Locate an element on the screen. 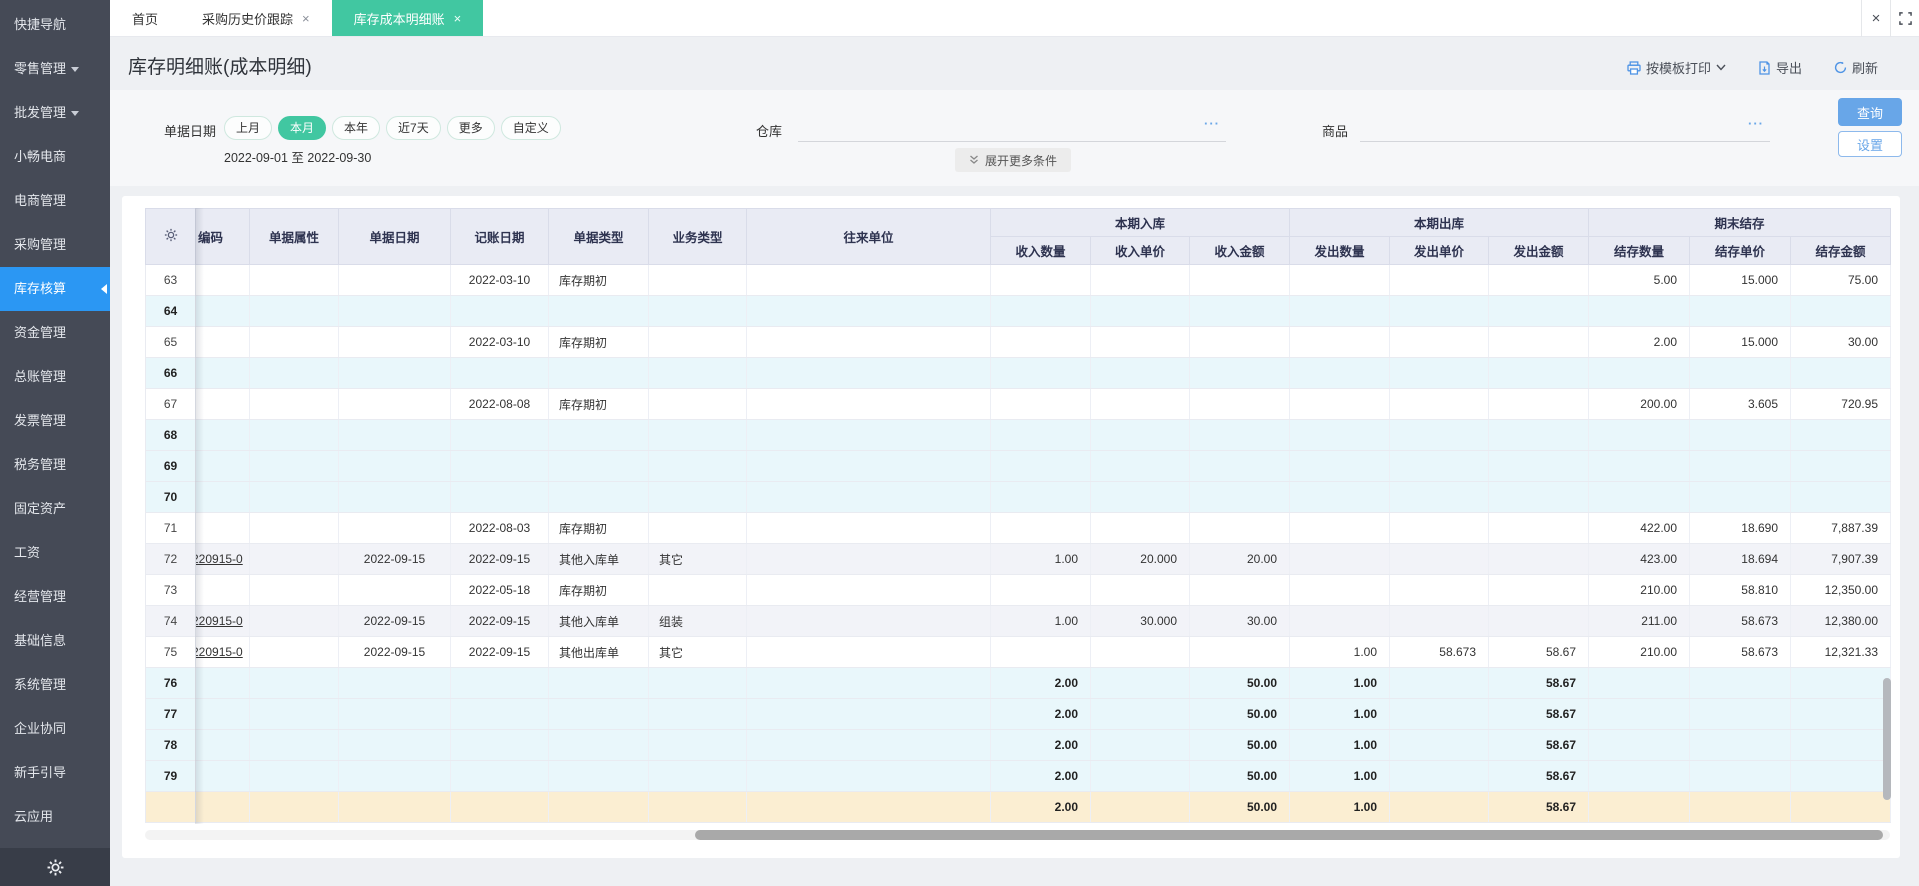 The image size is (1919, 886). product-picker-dots: ··· is located at coordinates (1756, 123).